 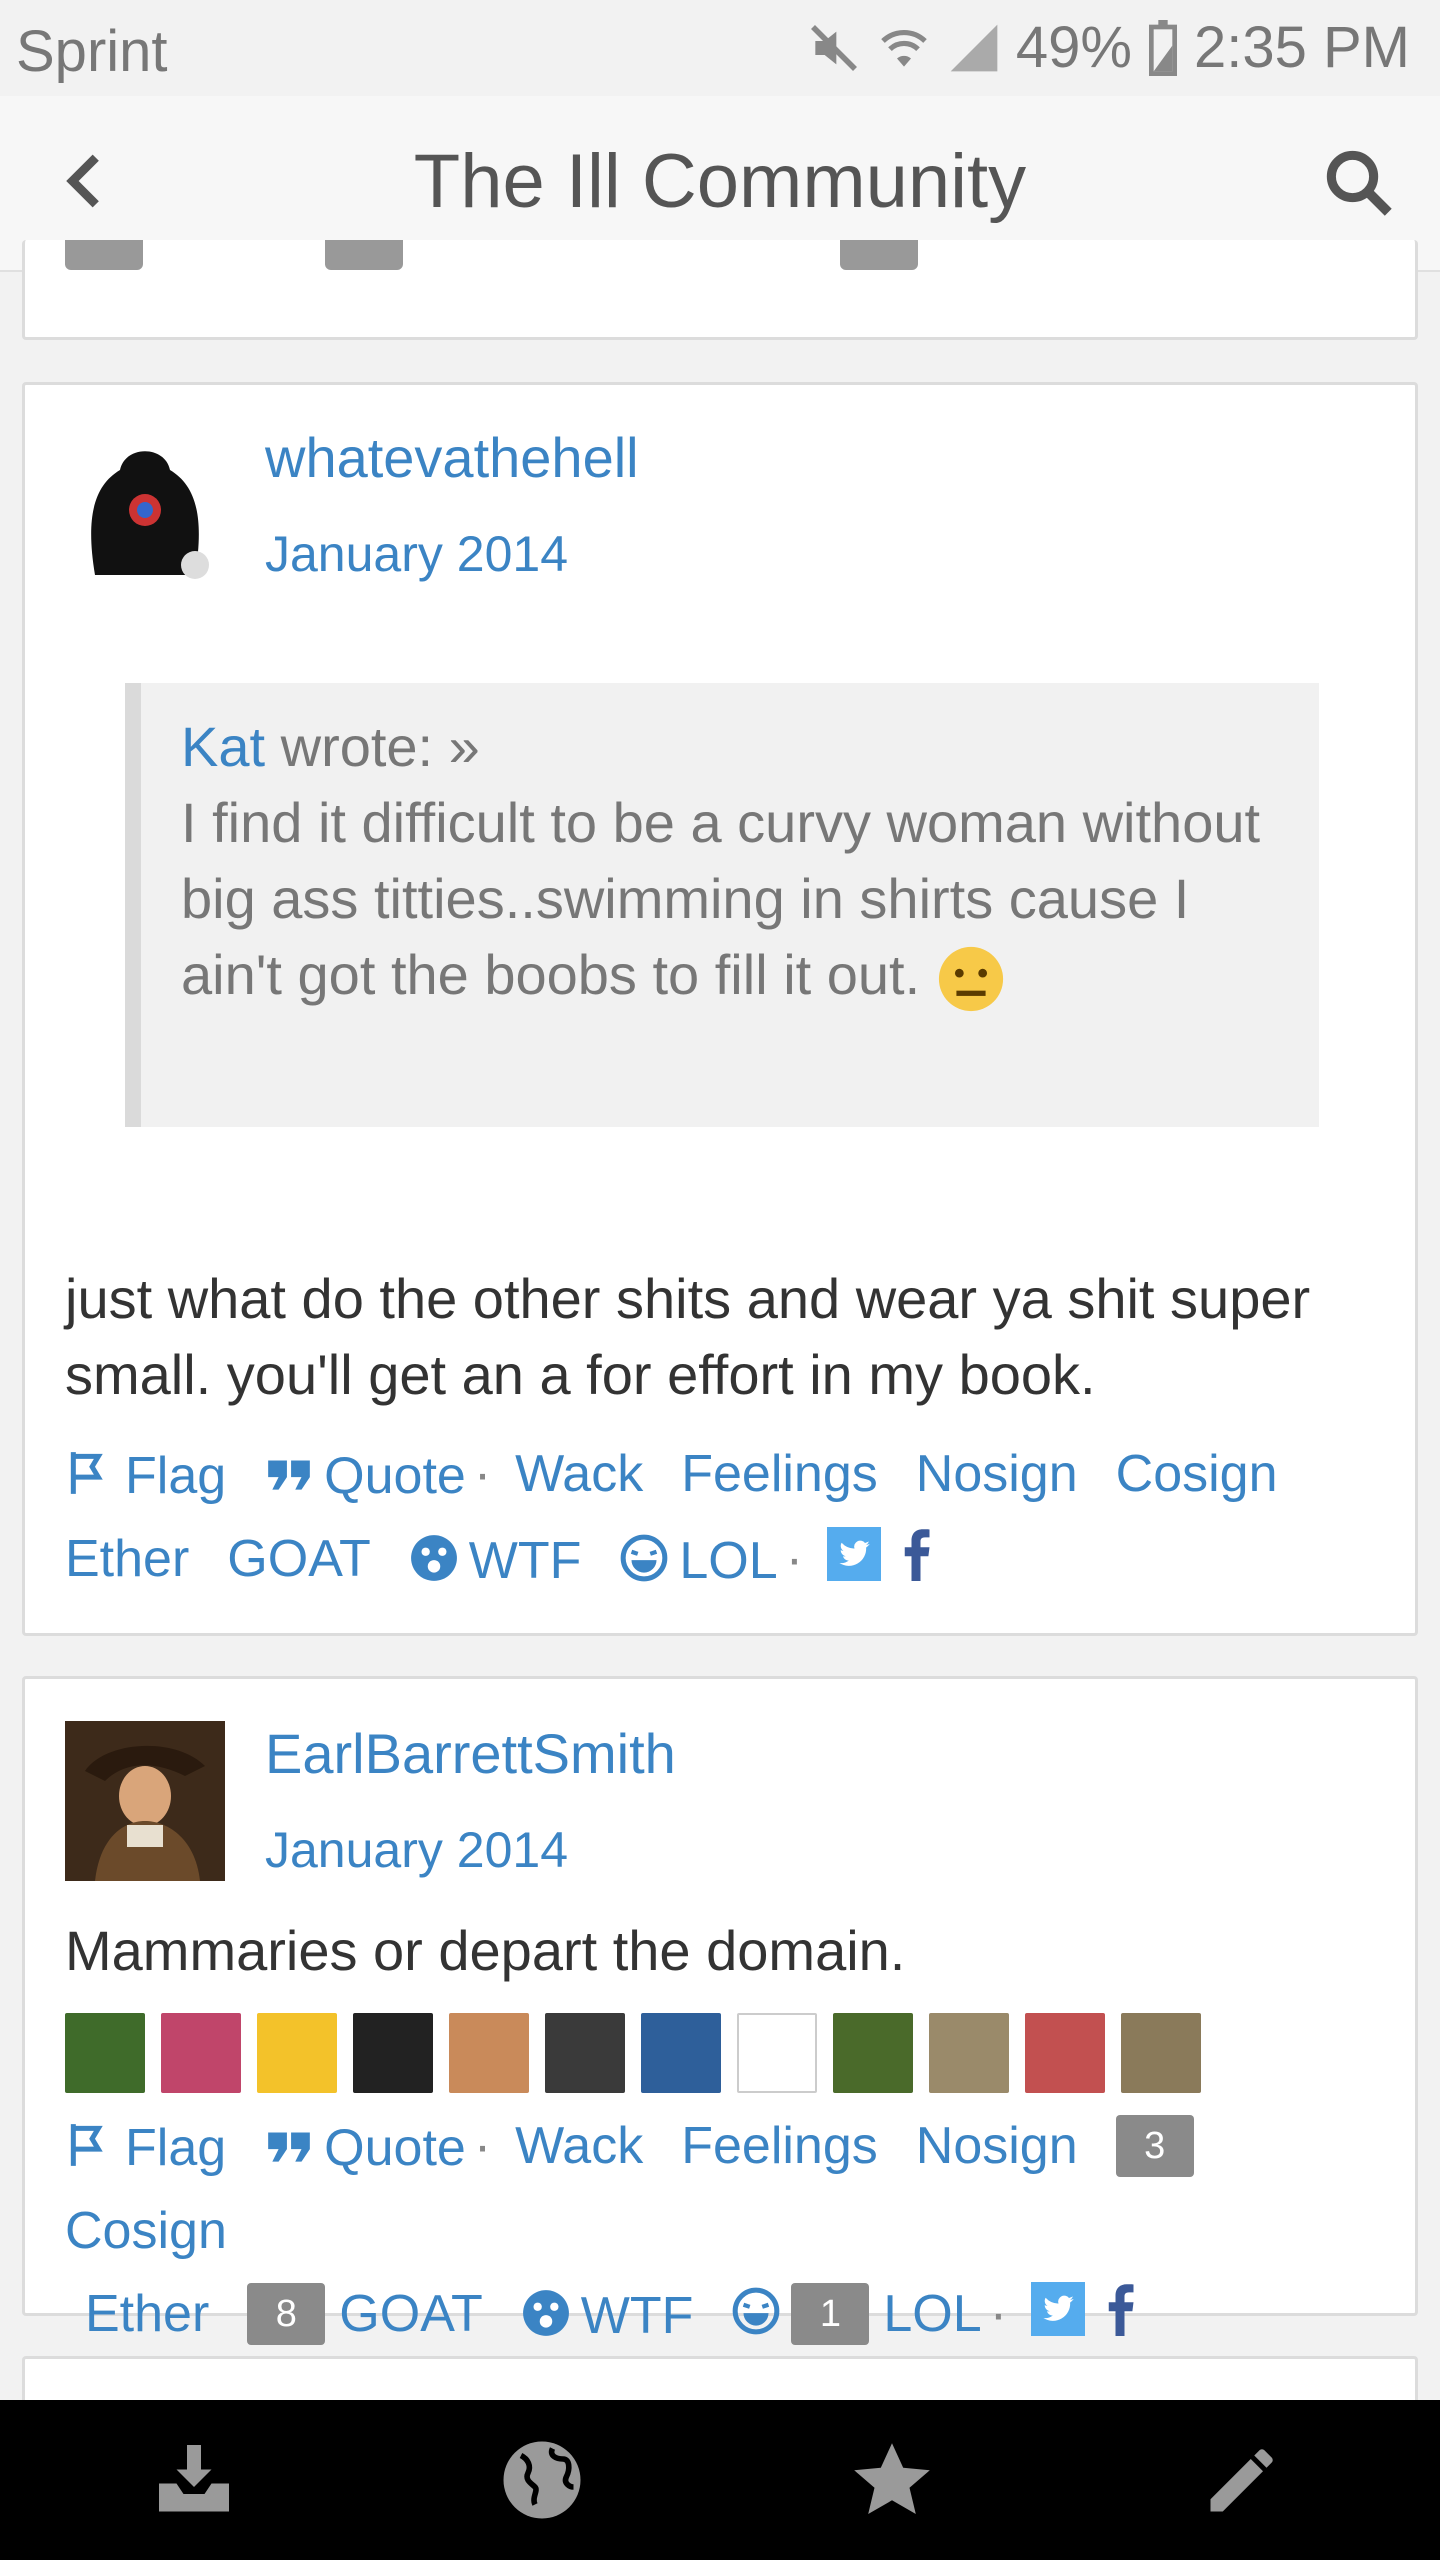 I want to click on cosign-count: 3, so click(x=1154, y=2146).